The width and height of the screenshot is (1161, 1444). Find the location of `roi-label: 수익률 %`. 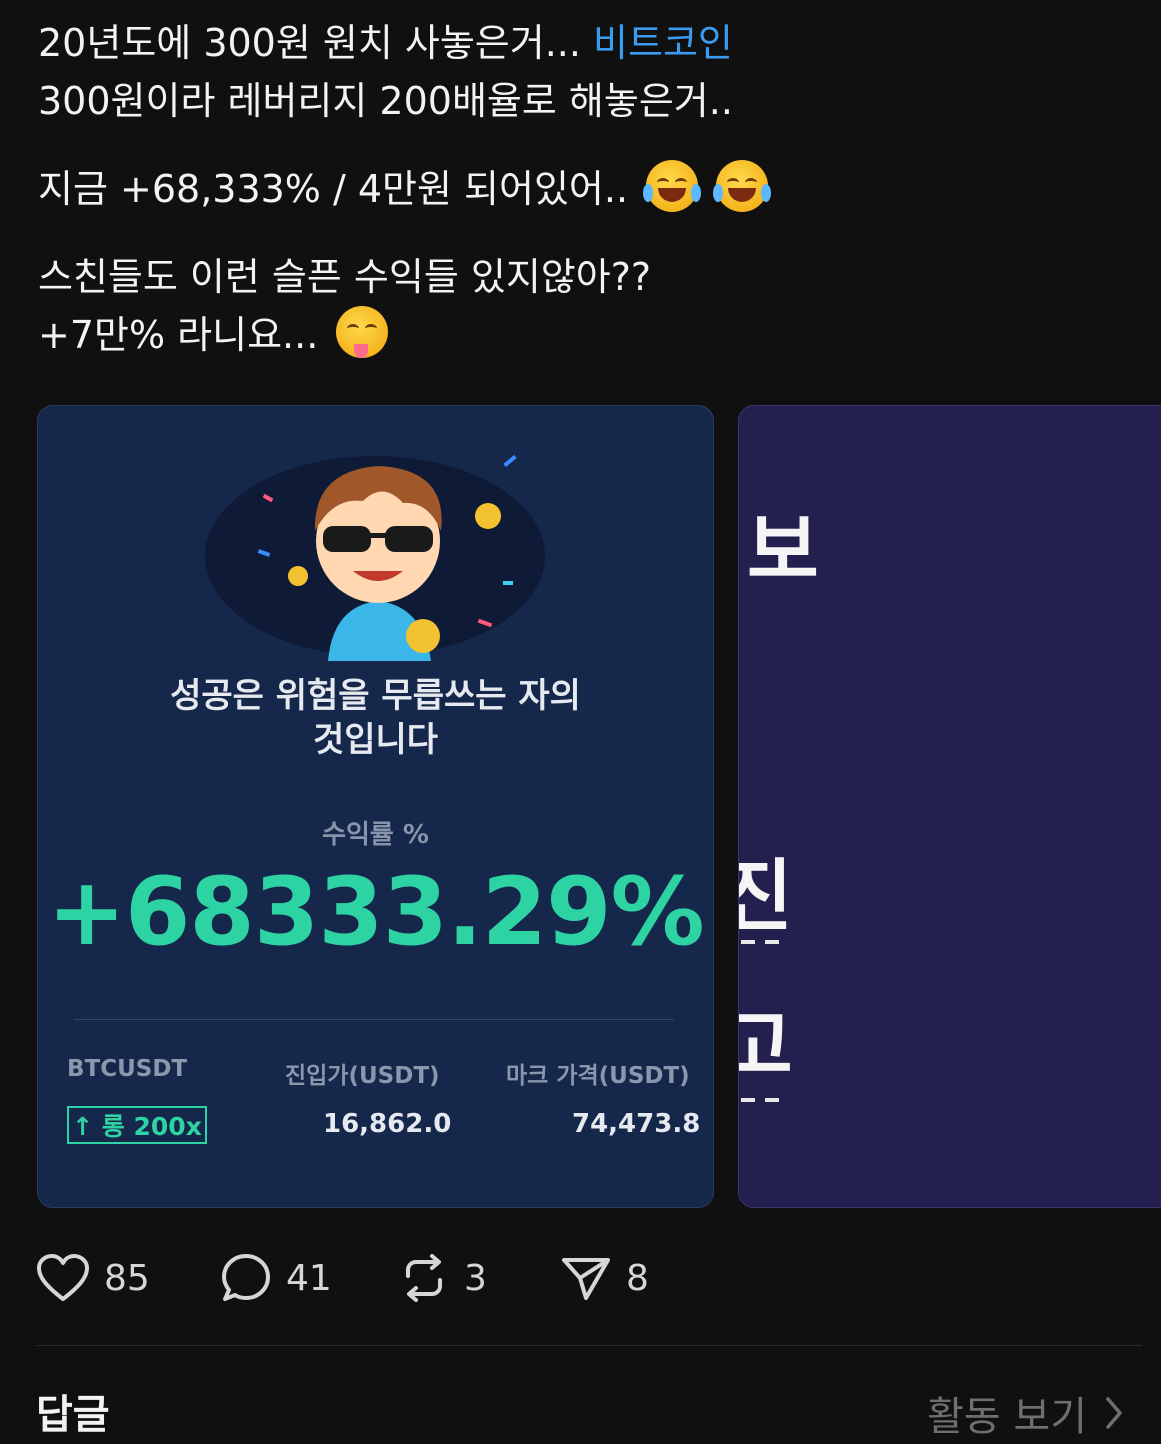

roi-label: 수익률 % is located at coordinates (375, 835).